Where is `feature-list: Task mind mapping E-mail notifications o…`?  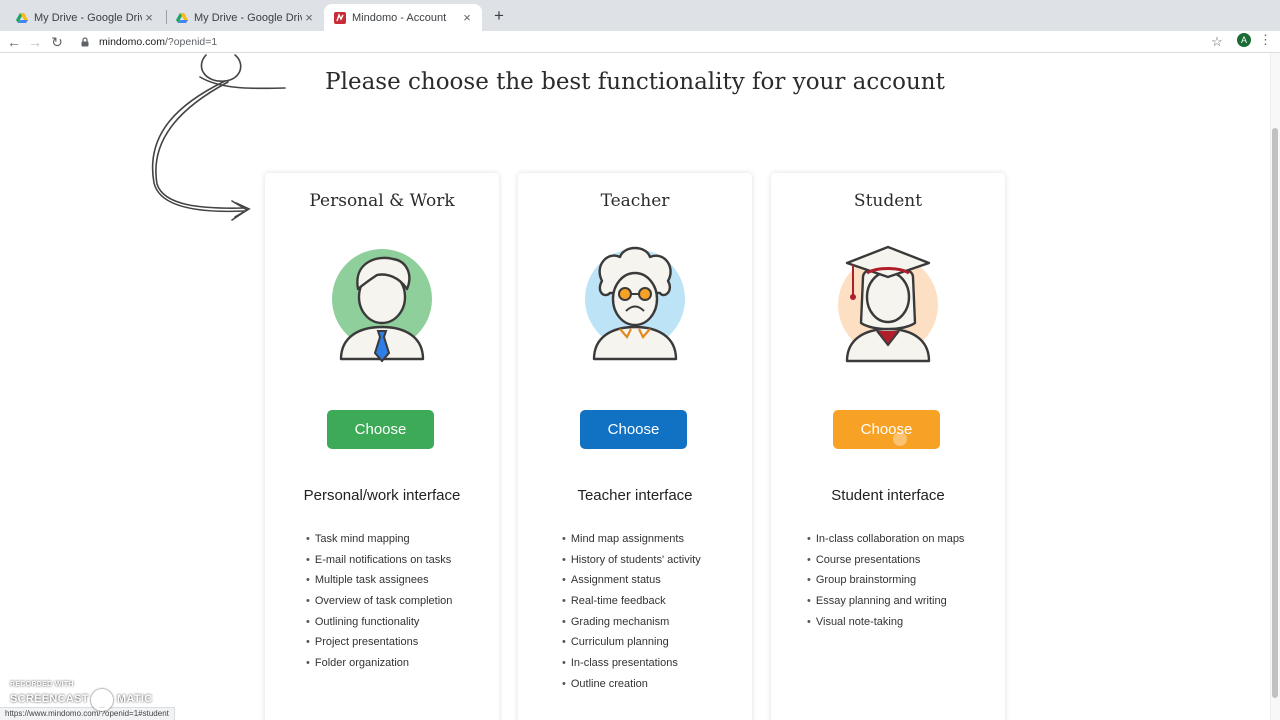
feature-list: Task mind mapping E-mail notifications o… is located at coordinates (379, 601).